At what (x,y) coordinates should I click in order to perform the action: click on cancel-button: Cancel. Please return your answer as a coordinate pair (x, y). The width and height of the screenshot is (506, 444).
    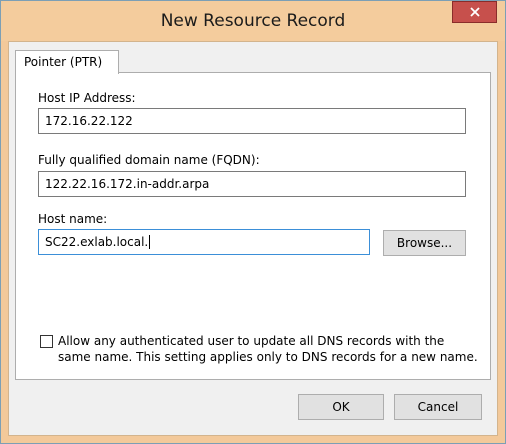
    Looking at the image, I should click on (438, 407).